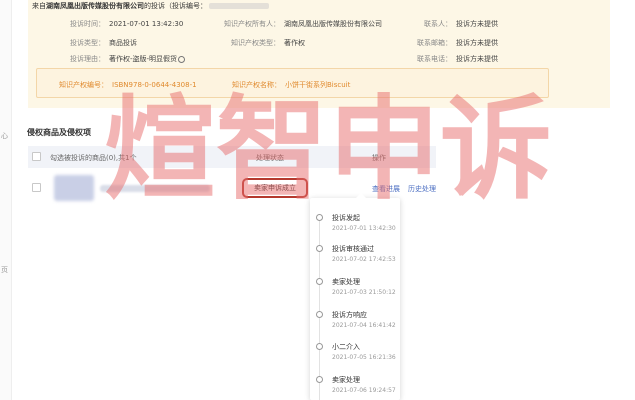  What do you see at coordinates (182, 59) in the screenshot?
I see `view-reason-icon` at bounding box center [182, 59].